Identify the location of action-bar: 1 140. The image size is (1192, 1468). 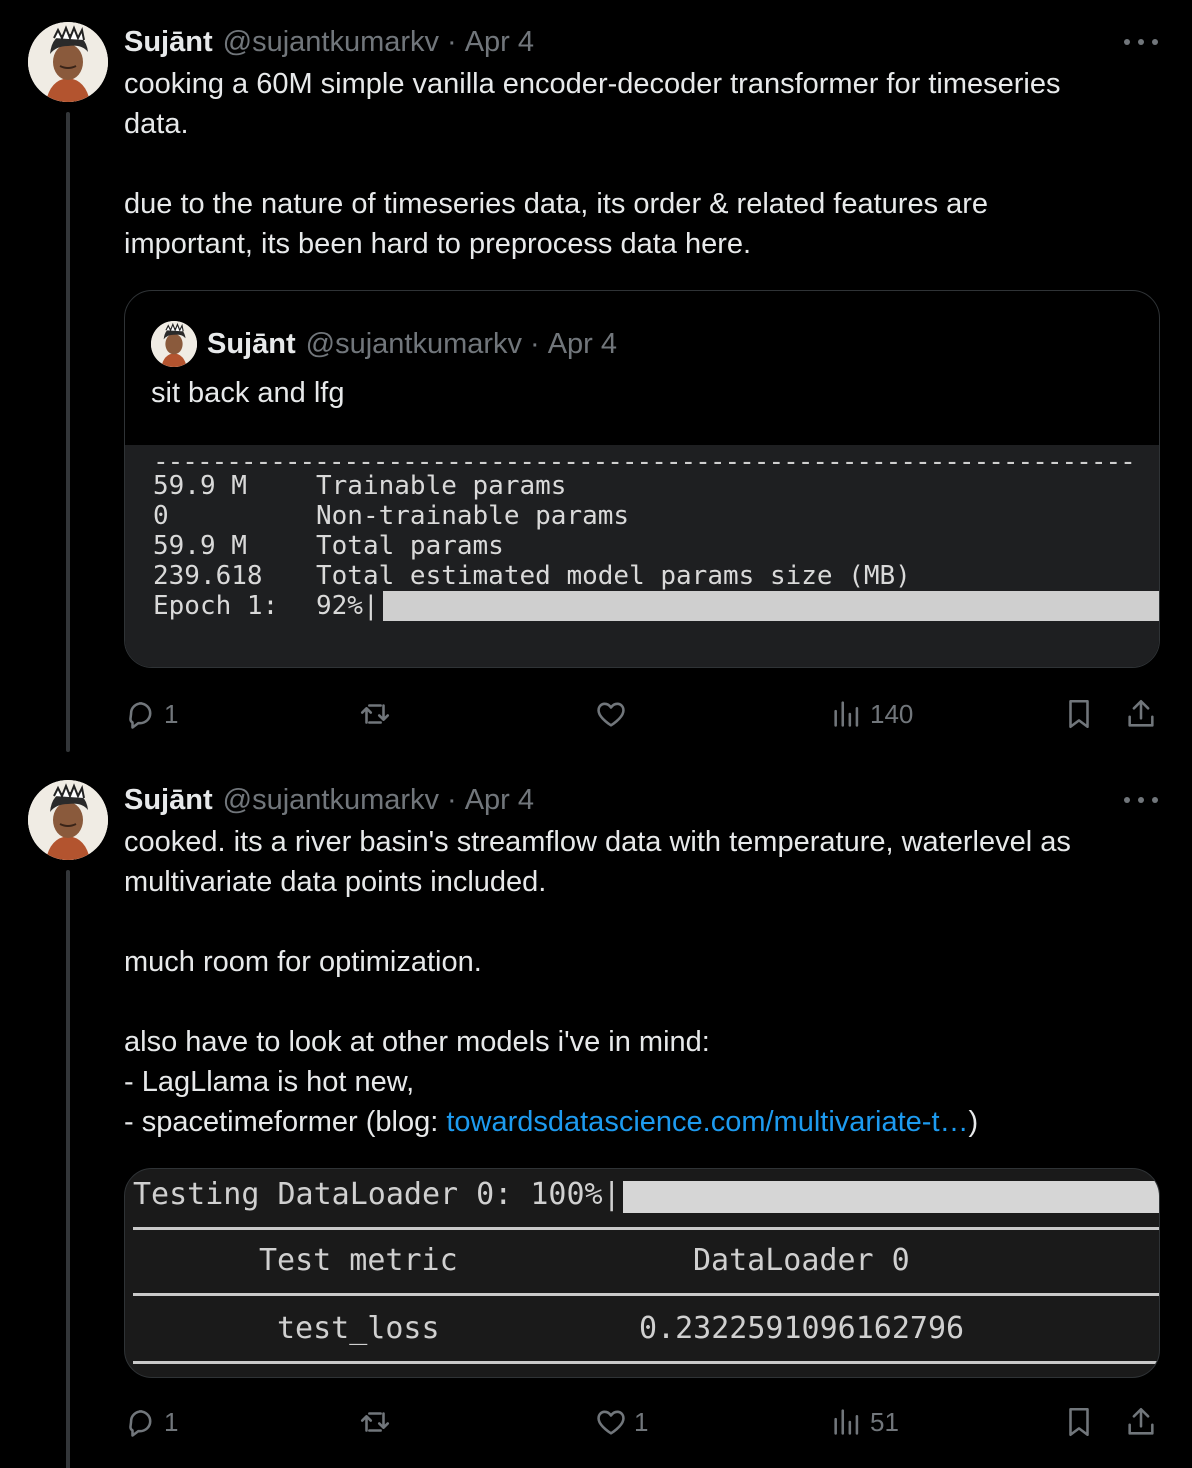
(644, 714).